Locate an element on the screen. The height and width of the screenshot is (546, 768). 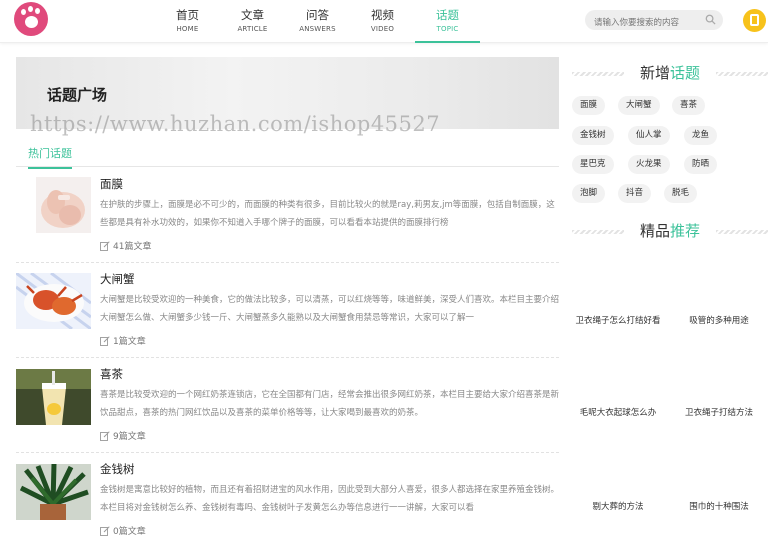
featured-title: 精品推荐 is located at coordinates (670, 231).